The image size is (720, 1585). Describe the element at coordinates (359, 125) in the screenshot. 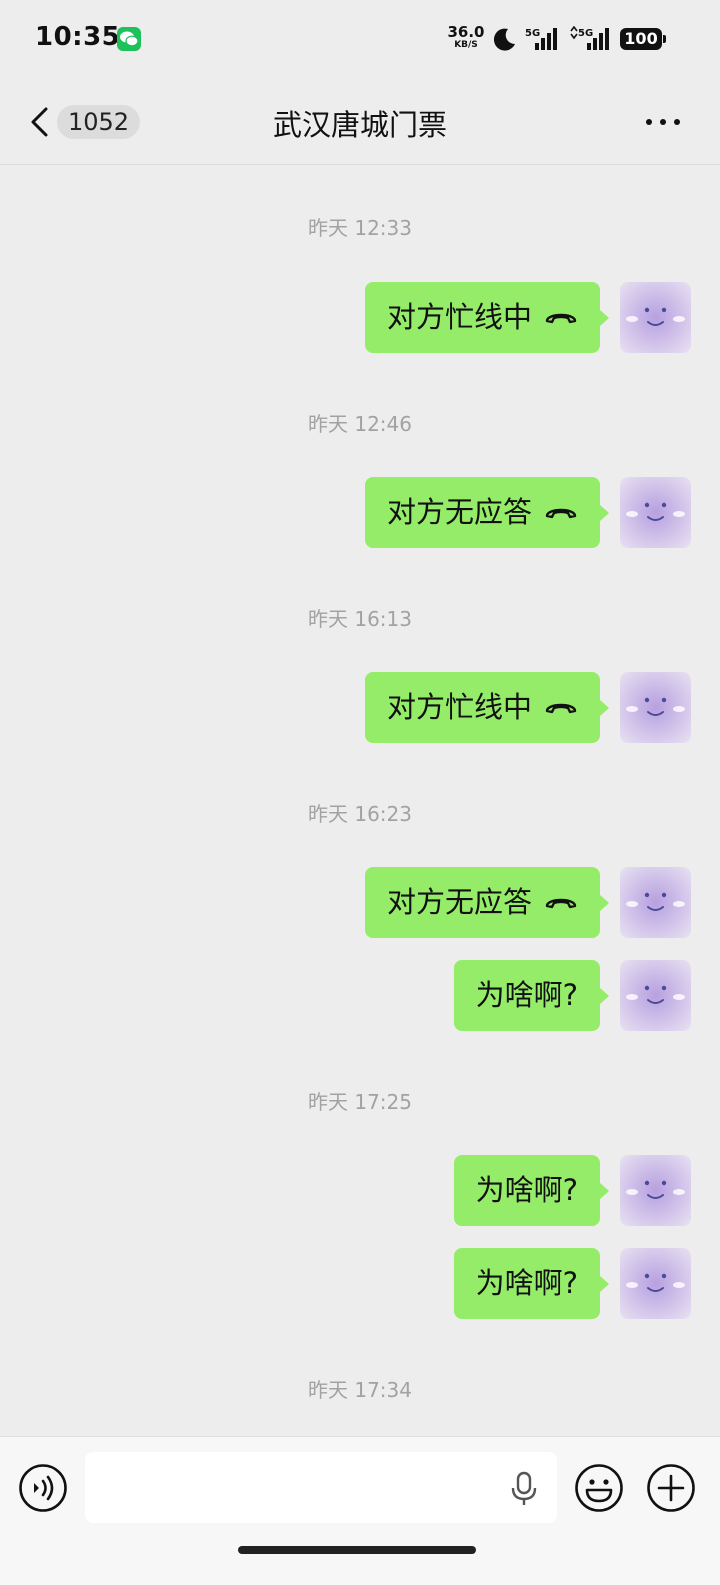

I see `chat-title: 武汉唐城门票` at that location.